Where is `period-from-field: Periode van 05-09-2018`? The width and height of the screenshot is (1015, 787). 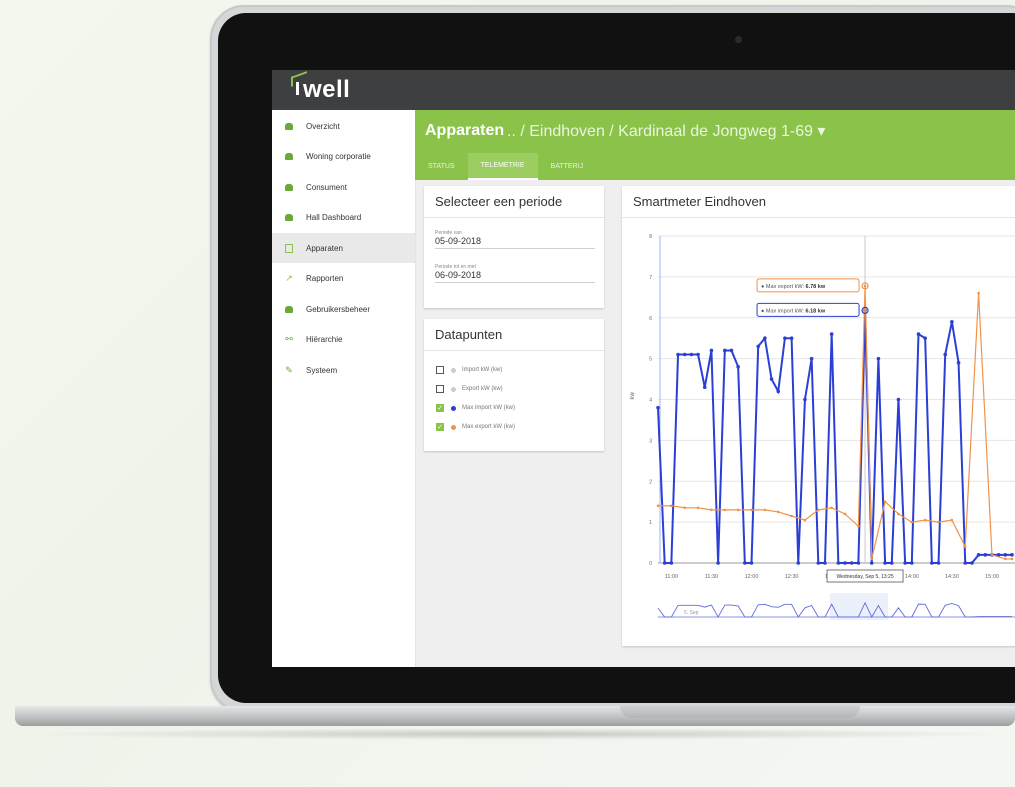 period-from-field: Periode van 05-09-2018 is located at coordinates (515, 239).